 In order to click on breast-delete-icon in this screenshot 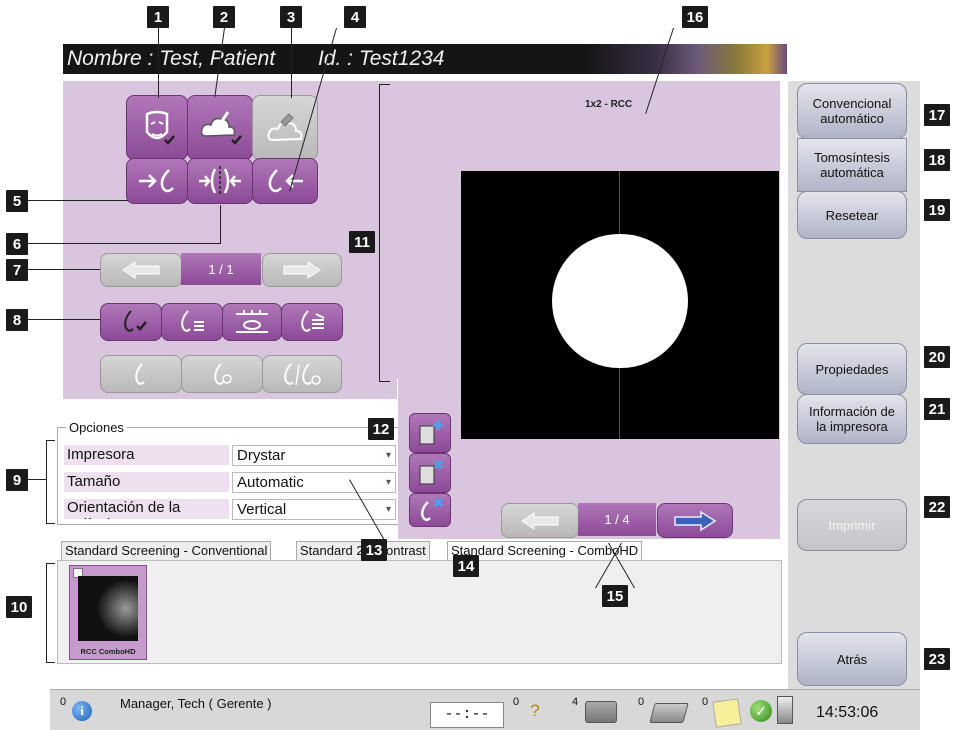, I will do `click(432, 509)`.